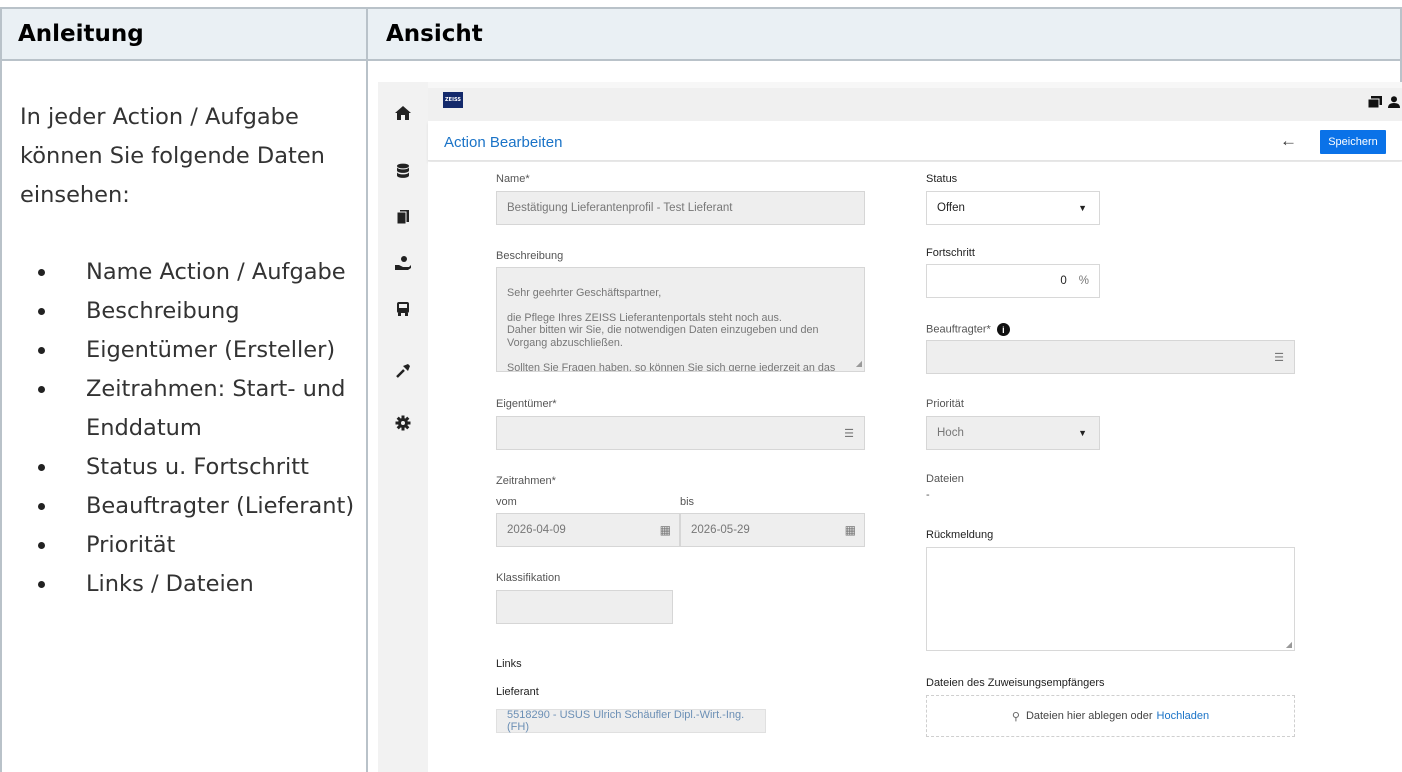 This screenshot has width=1402, height=772. What do you see at coordinates (1013, 208) in the screenshot?
I see `status-select: Offen ▼` at bounding box center [1013, 208].